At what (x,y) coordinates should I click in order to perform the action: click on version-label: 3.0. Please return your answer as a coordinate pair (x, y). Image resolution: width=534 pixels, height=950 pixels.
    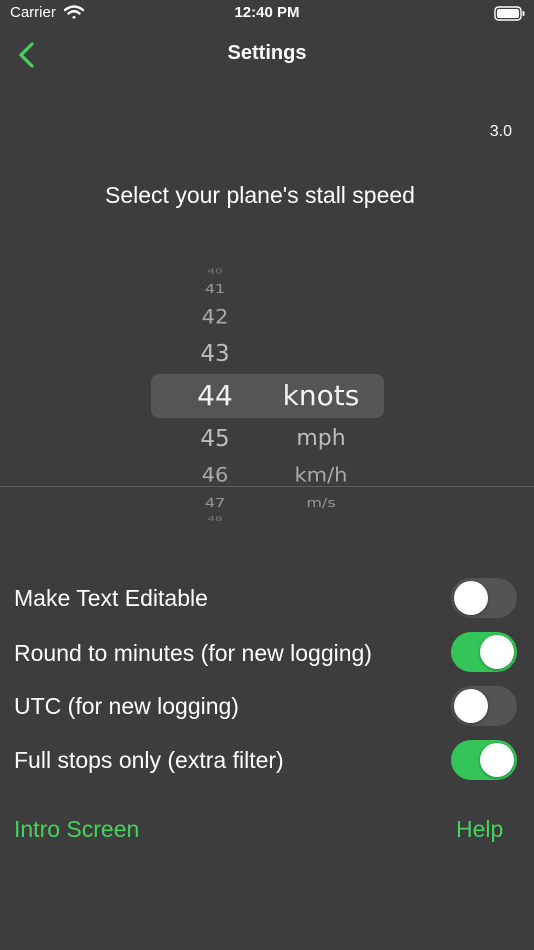
    Looking at the image, I should click on (500, 131).